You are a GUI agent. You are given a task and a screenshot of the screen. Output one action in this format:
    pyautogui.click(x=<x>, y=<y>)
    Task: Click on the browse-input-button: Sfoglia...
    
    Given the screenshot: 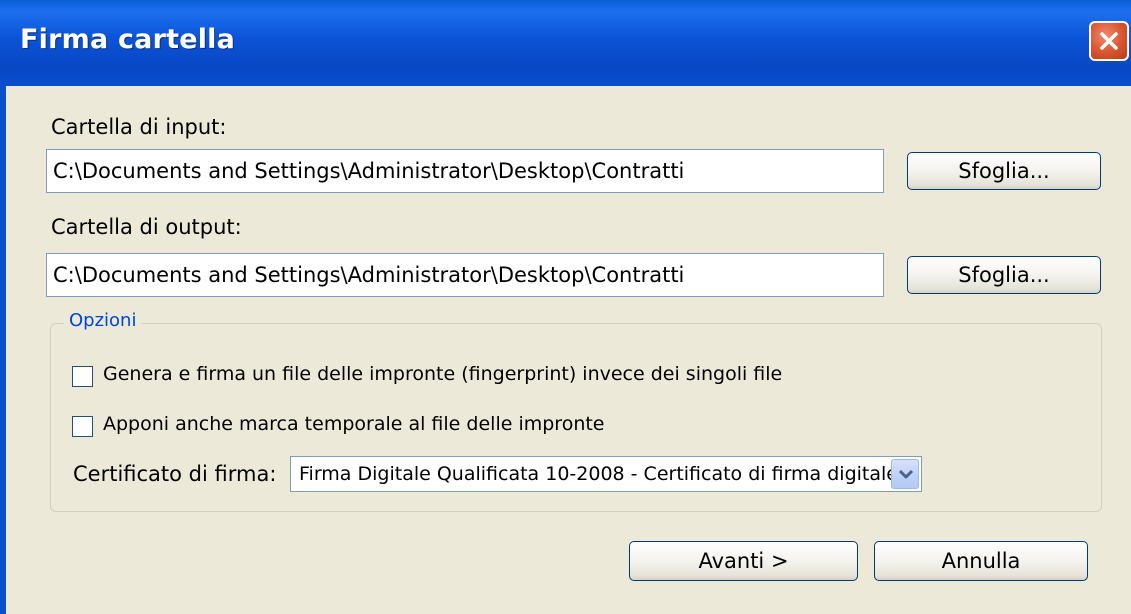 What is the action you would take?
    pyautogui.click(x=1004, y=171)
    